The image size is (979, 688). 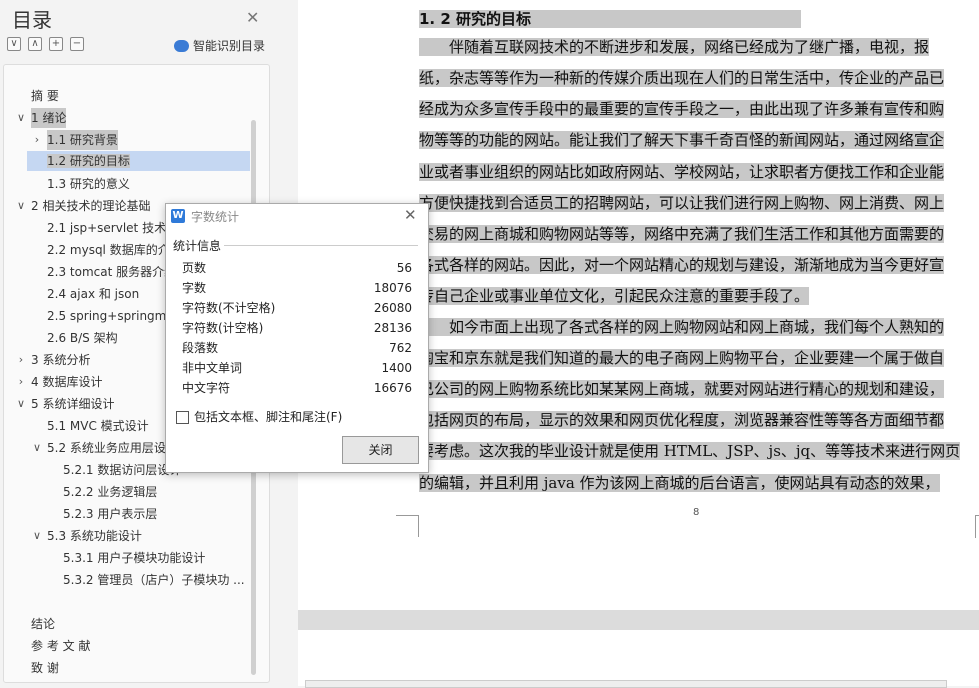 I want to click on horizontal-scrollbar, so click(x=626, y=684).